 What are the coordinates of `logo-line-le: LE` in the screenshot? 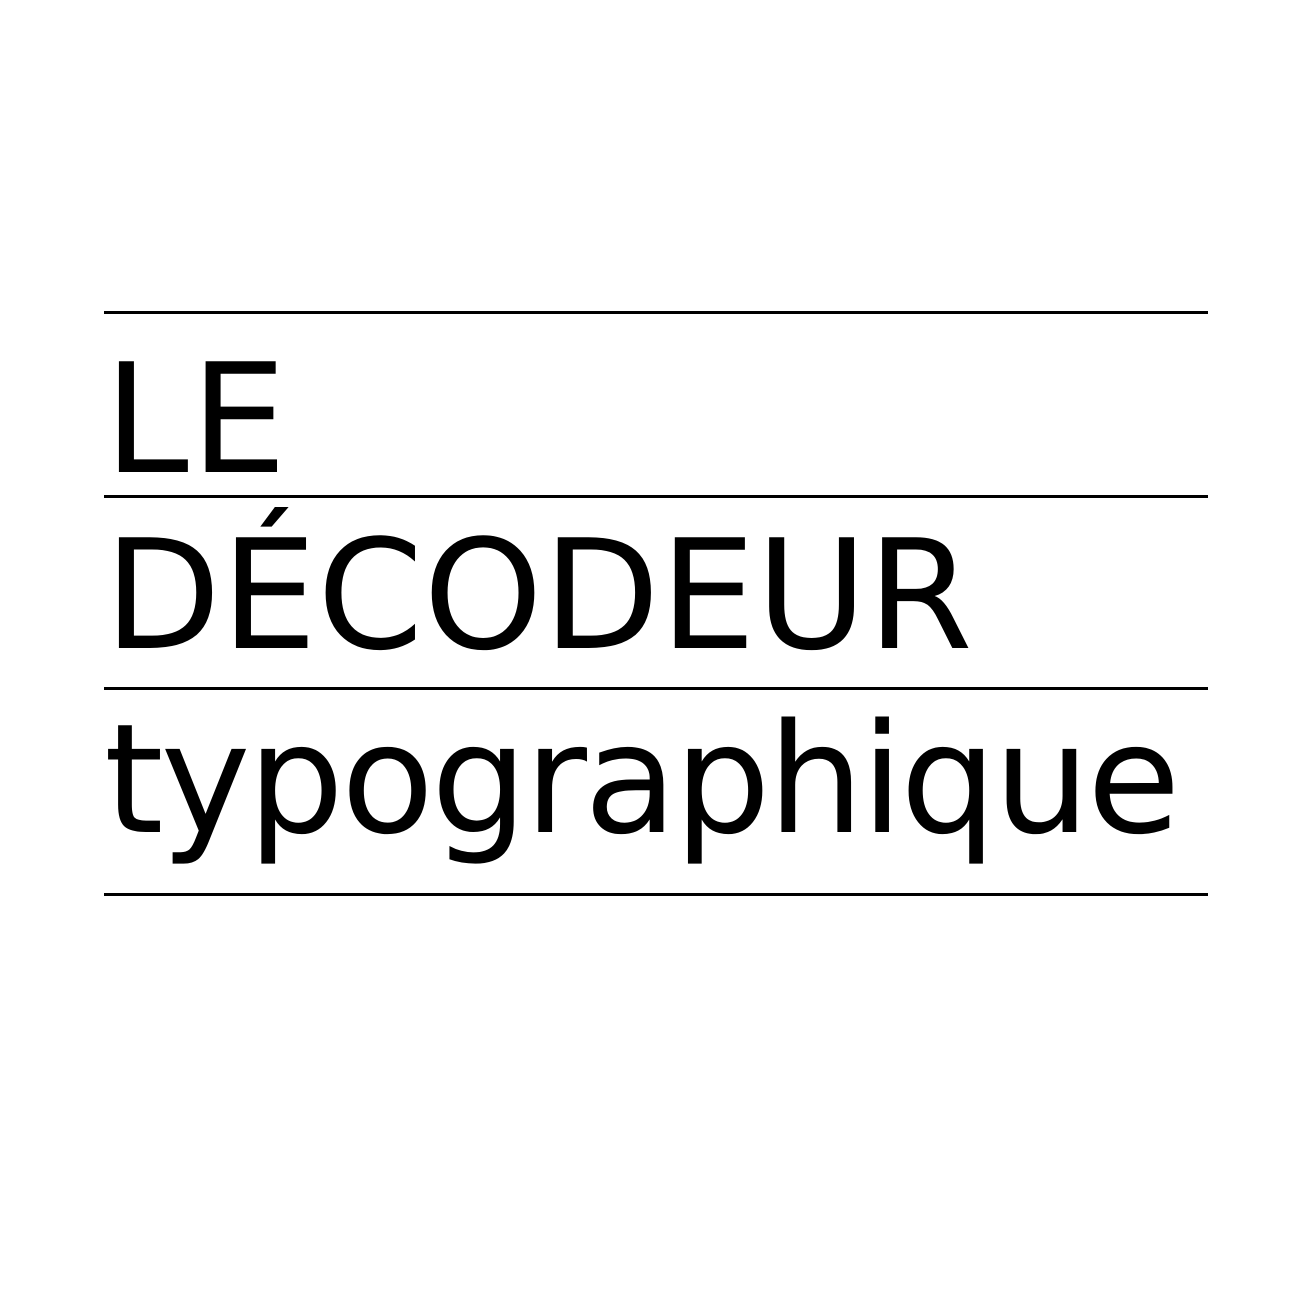 It's located at (196, 419).